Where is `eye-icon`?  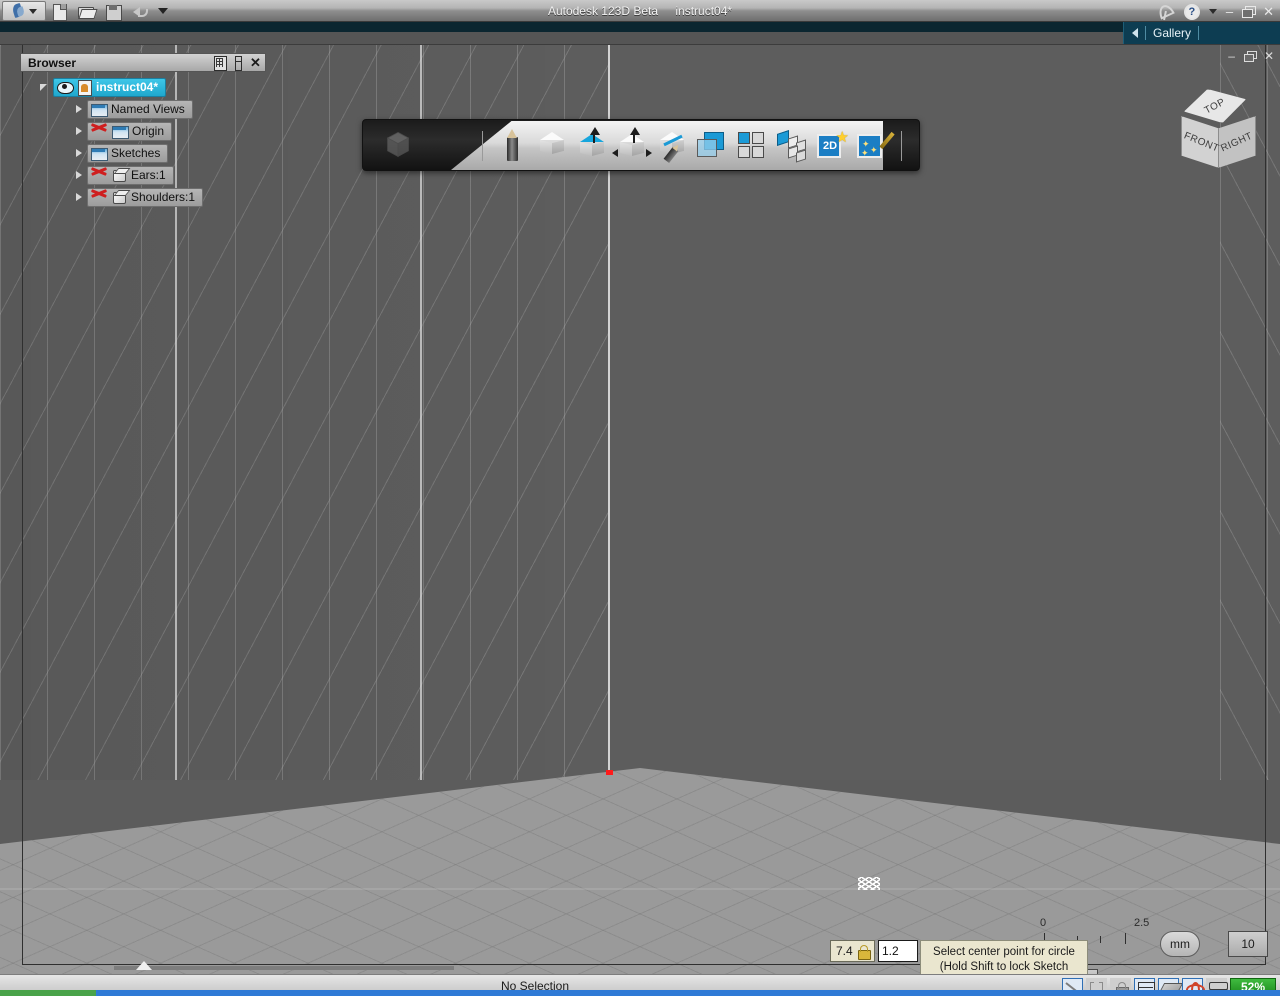 eye-icon is located at coordinates (65, 87).